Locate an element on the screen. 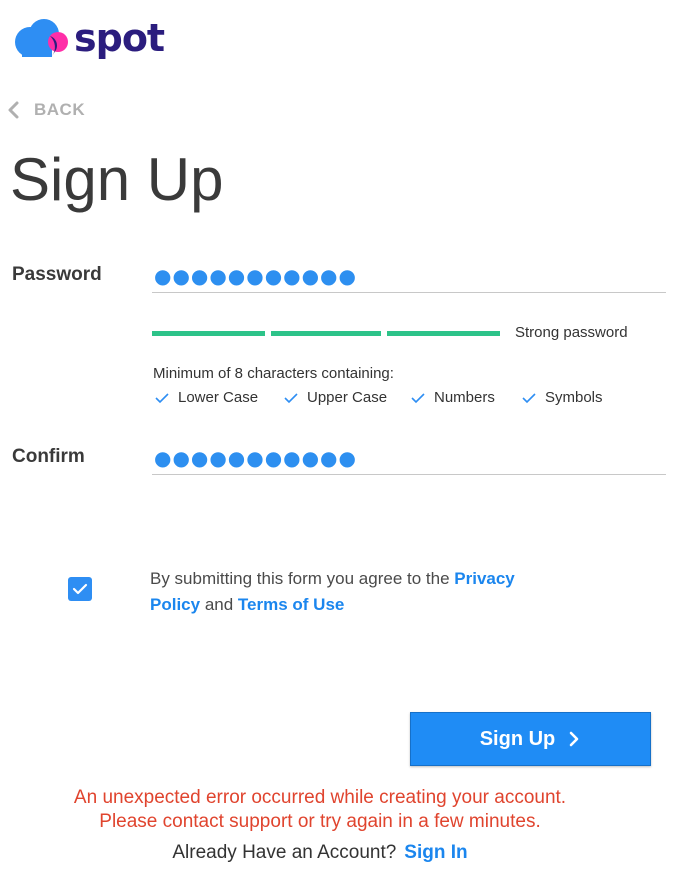  checkmark-icon is located at coordinates (80, 589).